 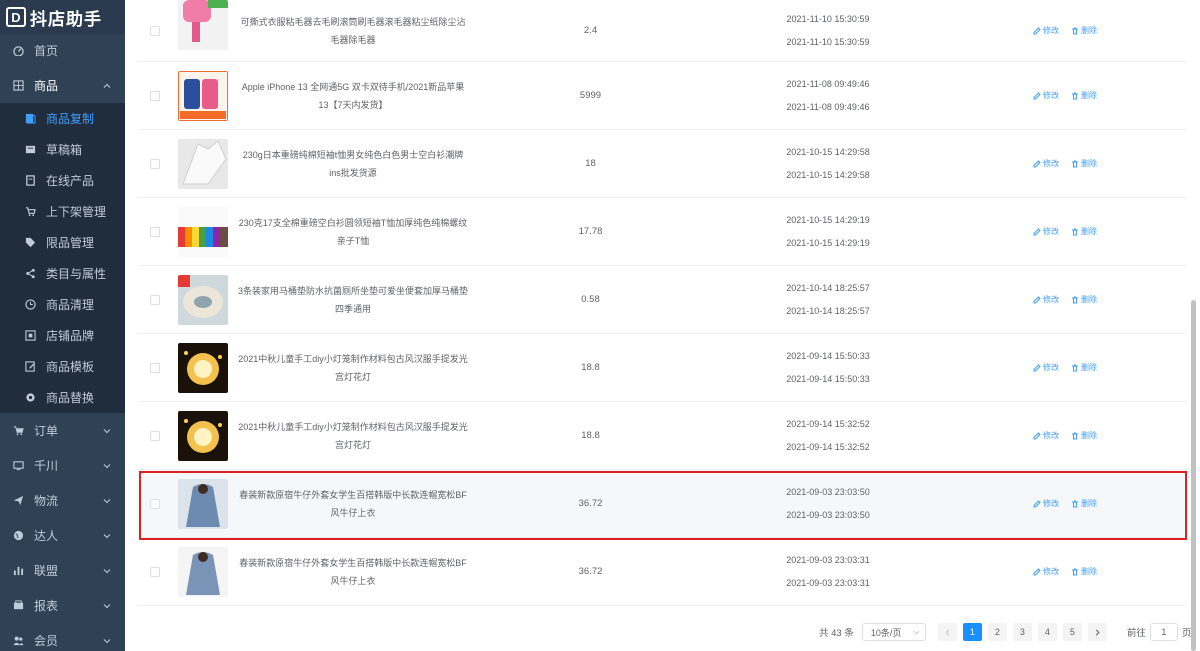 I want to click on product-title: 2021中秋儿童手工diy小灯笼制作材料包古风汉服手提发光宫灯花灯, so click(x=353, y=435).